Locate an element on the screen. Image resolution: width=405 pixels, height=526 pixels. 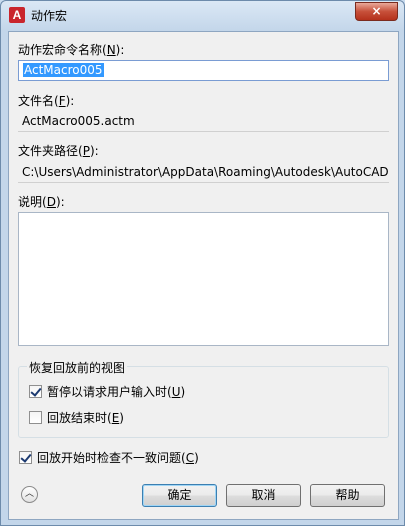
window-title: 动作宏 is located at coordinates (49, 16).